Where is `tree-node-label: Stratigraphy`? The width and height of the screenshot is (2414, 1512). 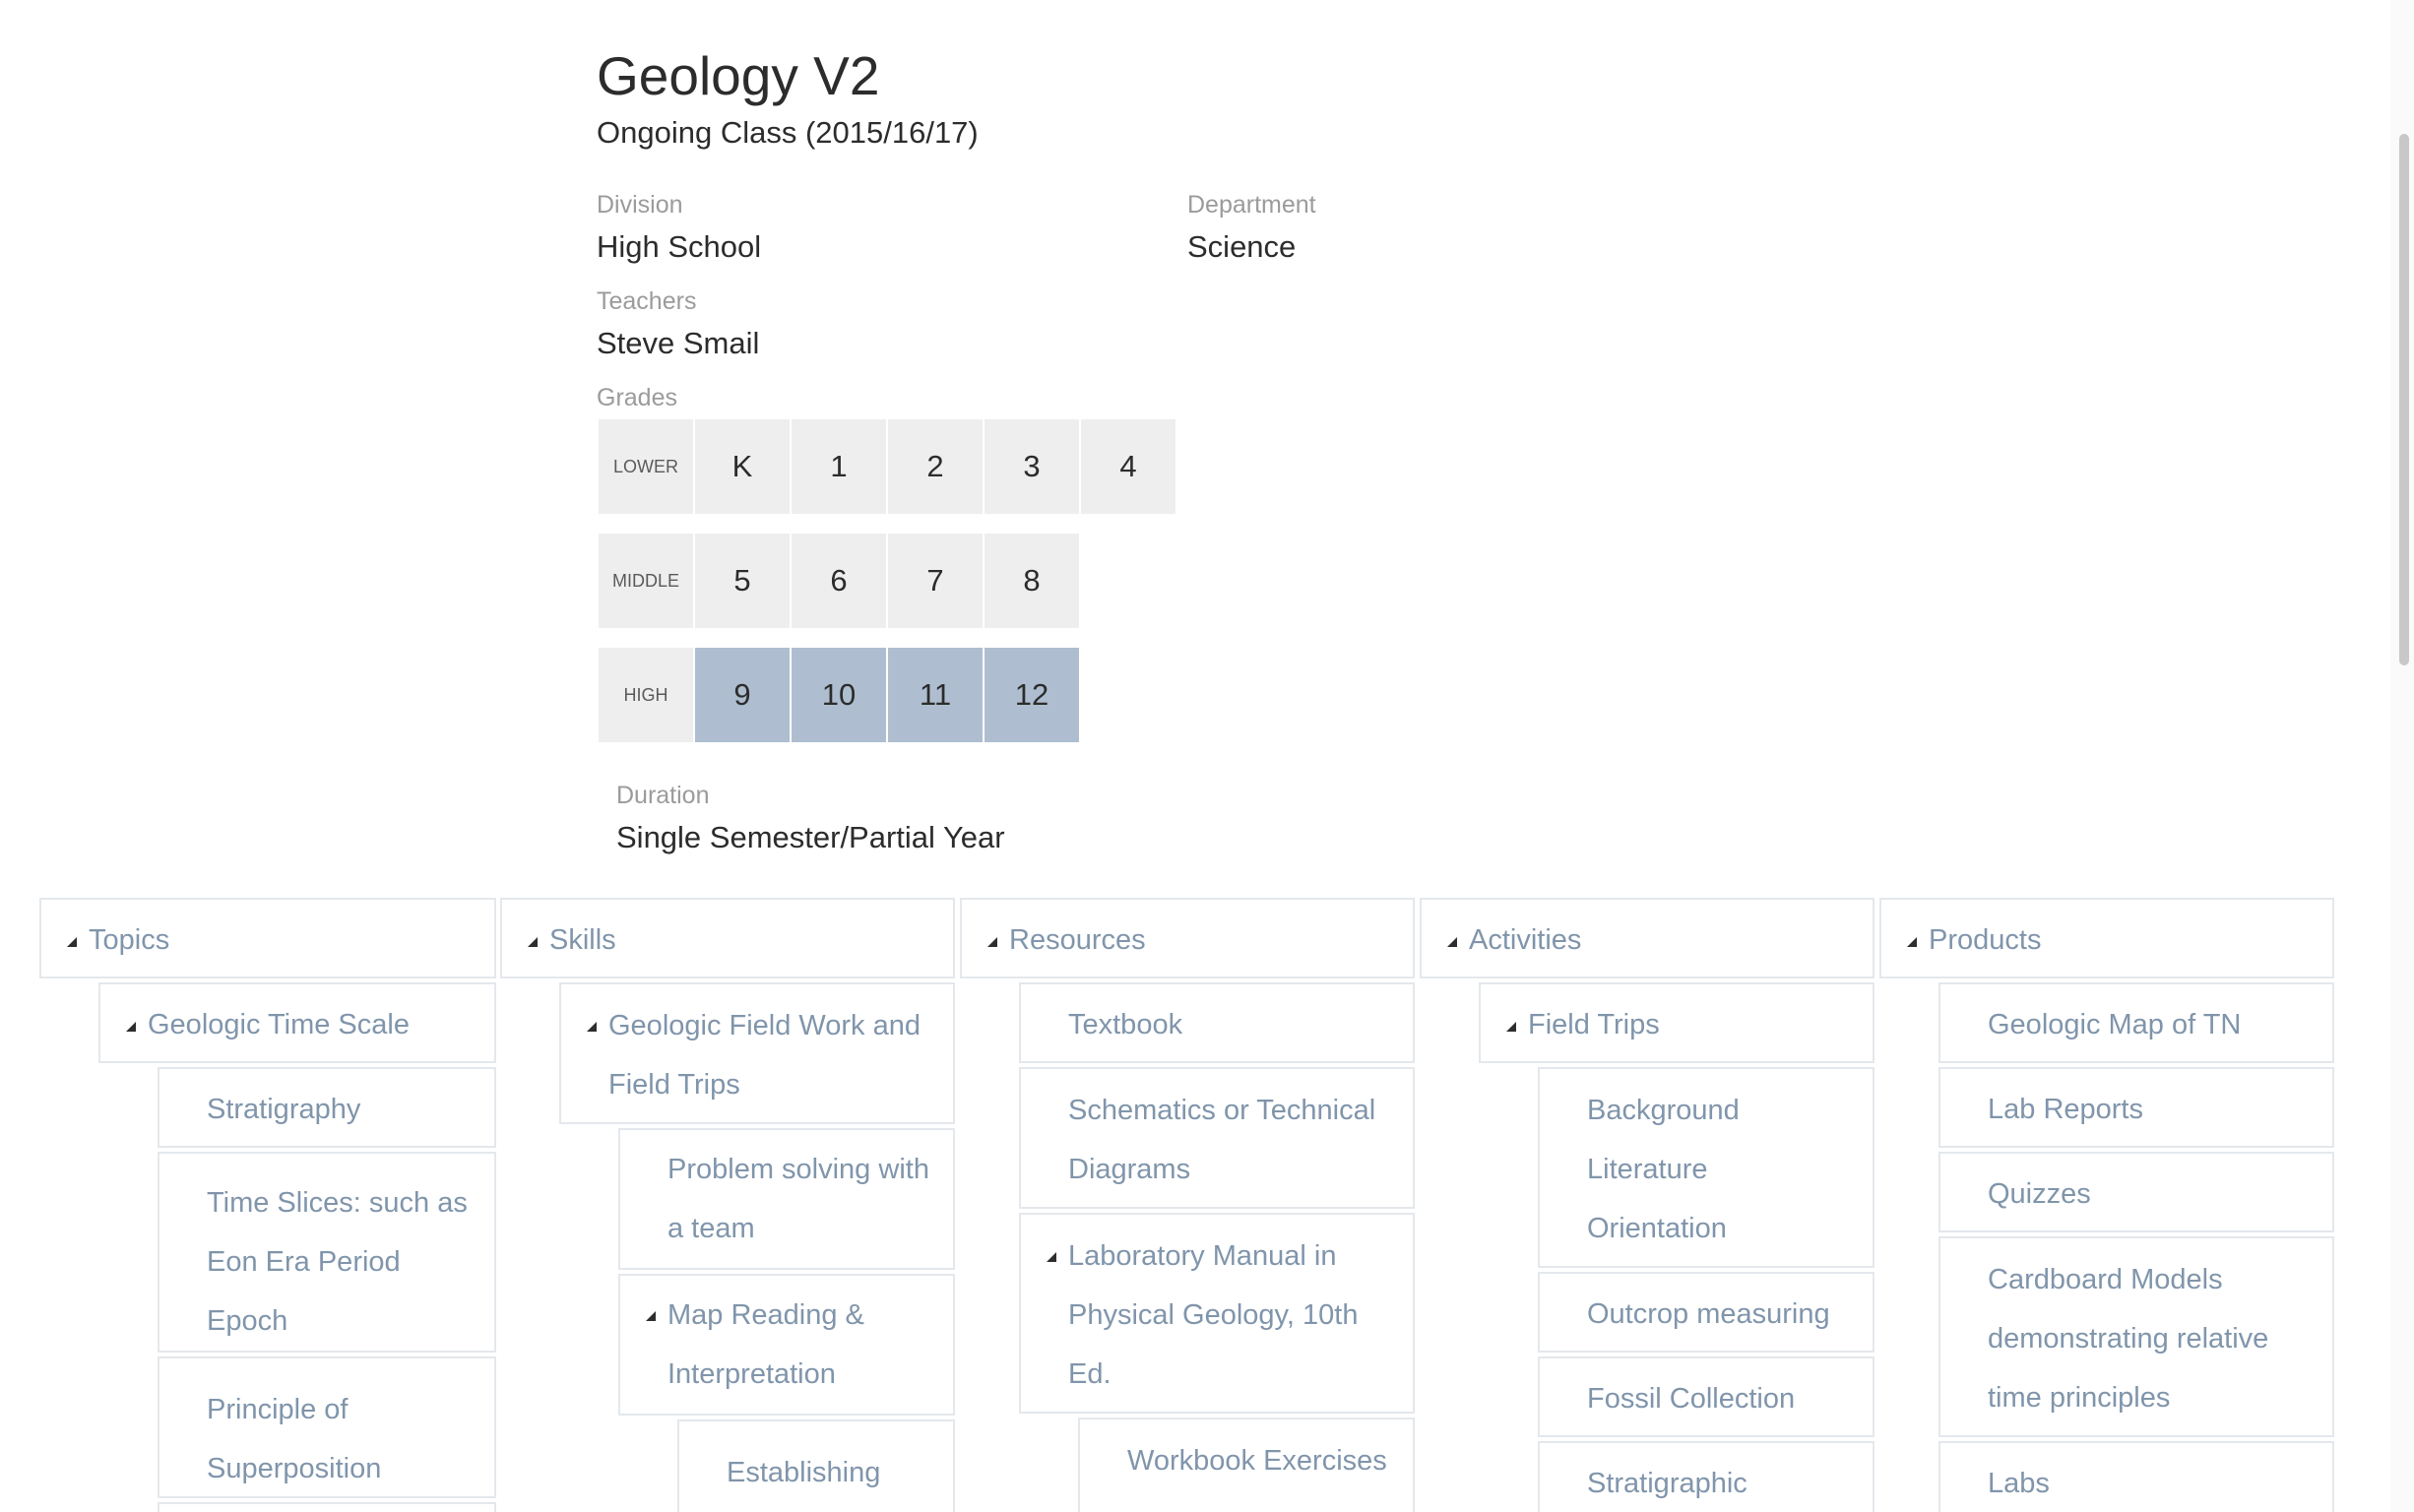
tree-node-label: Stratigraphy is located at coordinates (284, 1109).